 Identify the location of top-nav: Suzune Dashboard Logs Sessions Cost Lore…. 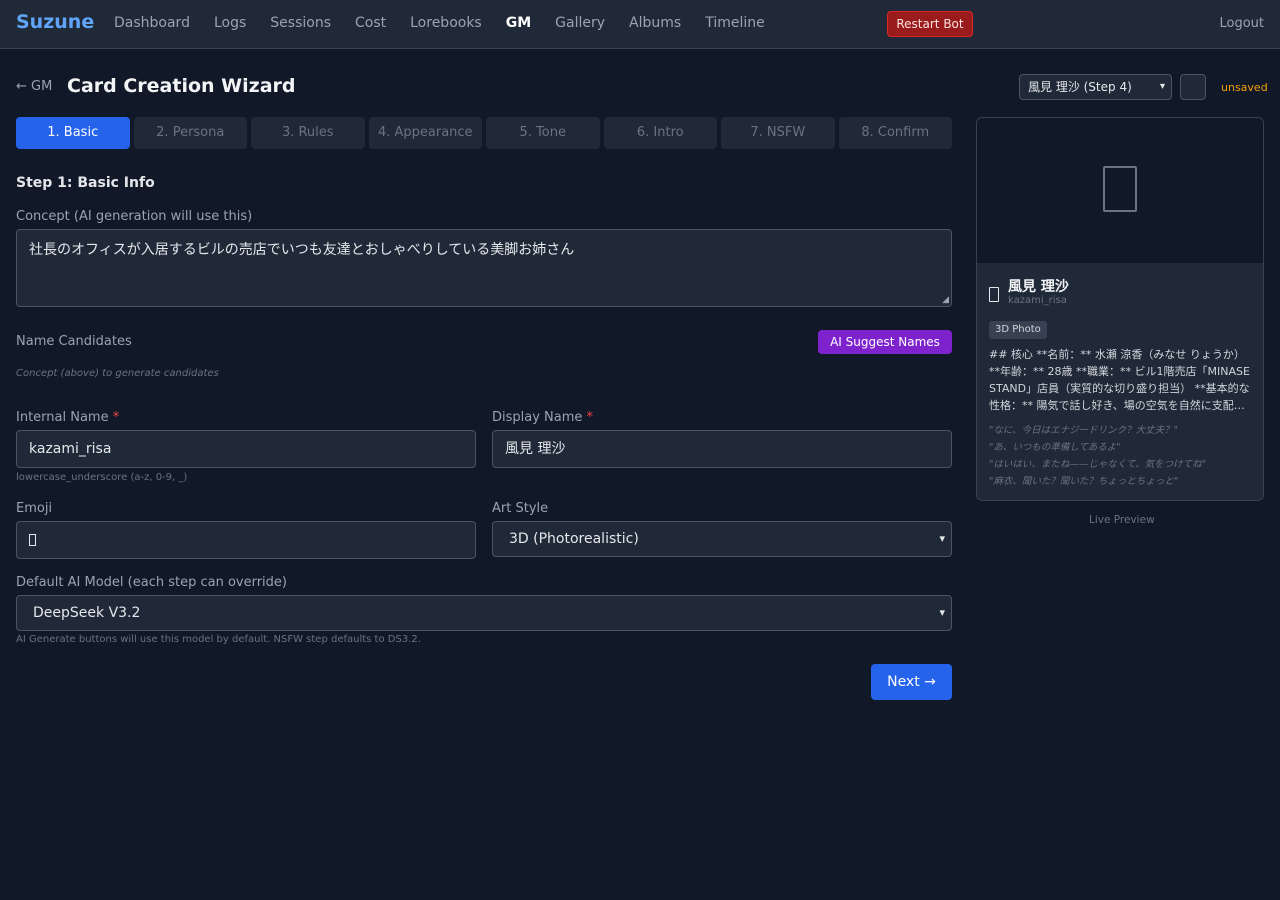
(640, 24).